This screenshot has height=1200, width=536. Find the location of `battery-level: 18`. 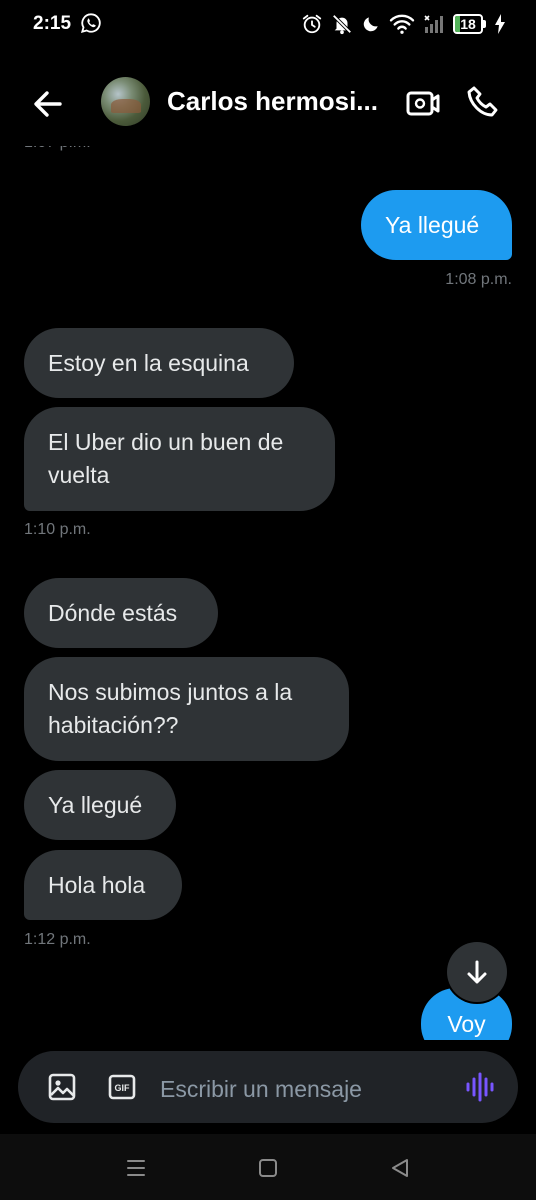

battery-level: 18 is located at coordinates (468, 24).